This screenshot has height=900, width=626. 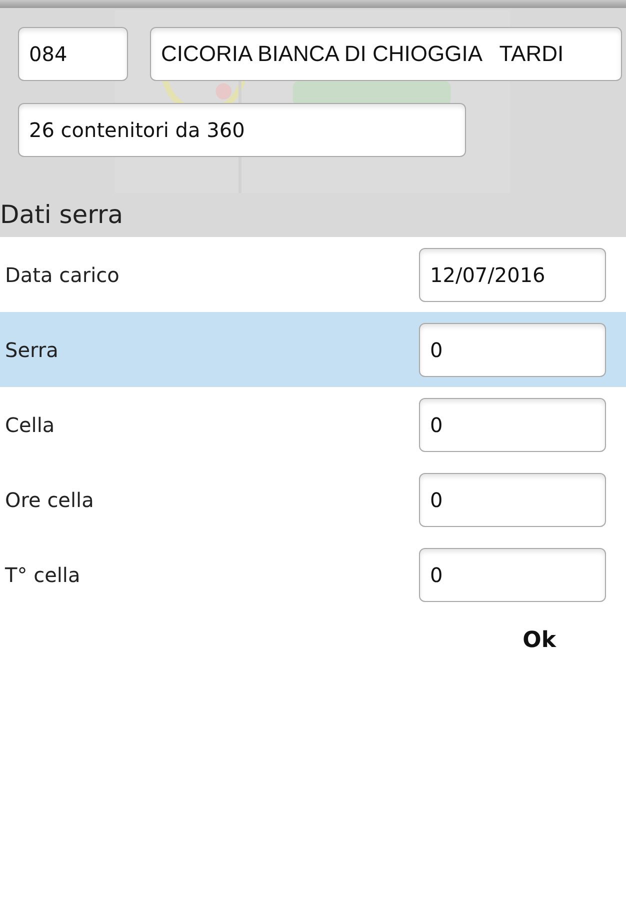 I want to click on input-field: 12/07/2016, so click(x=512, y=275).